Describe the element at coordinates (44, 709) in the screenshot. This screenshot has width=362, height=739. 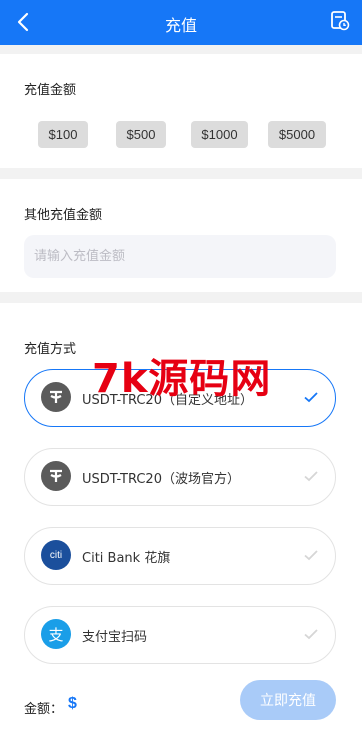
I see `total-label: 金额：` at that location.